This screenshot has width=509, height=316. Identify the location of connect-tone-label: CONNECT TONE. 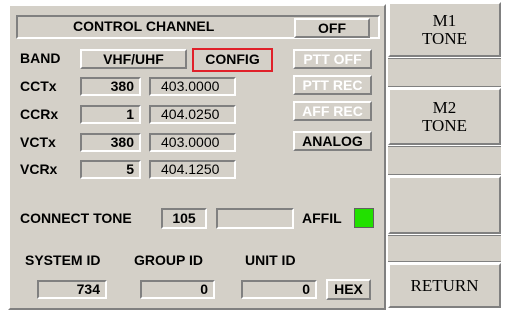
(76, 218).